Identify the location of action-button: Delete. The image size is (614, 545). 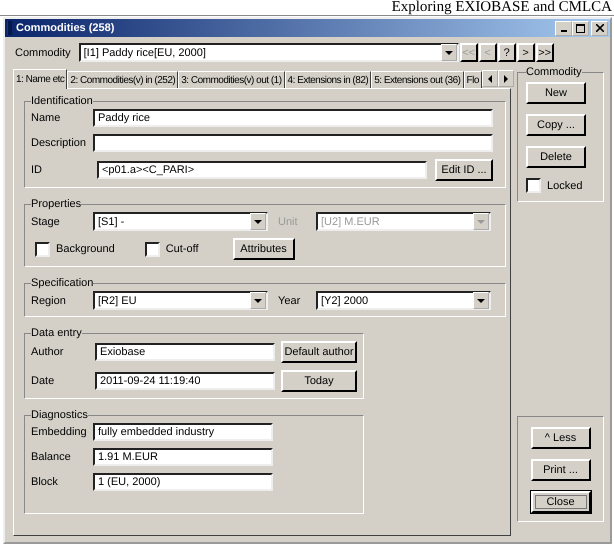
(556, 157).